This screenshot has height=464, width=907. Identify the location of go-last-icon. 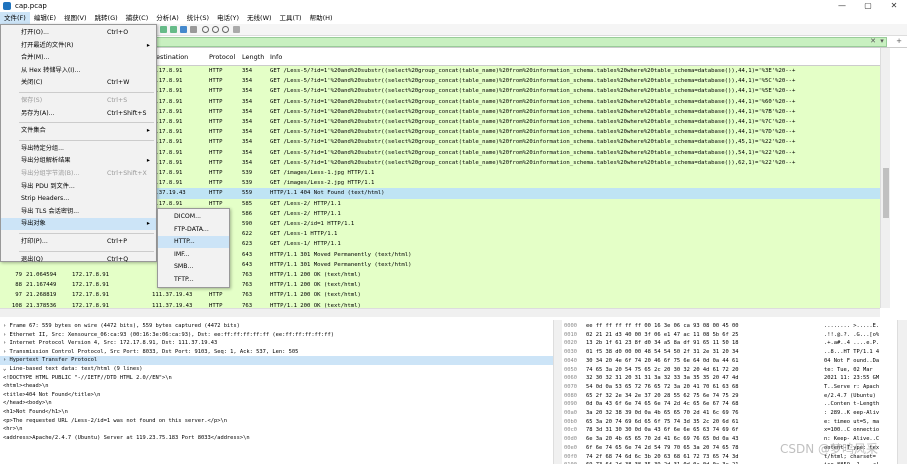
(183, 29).